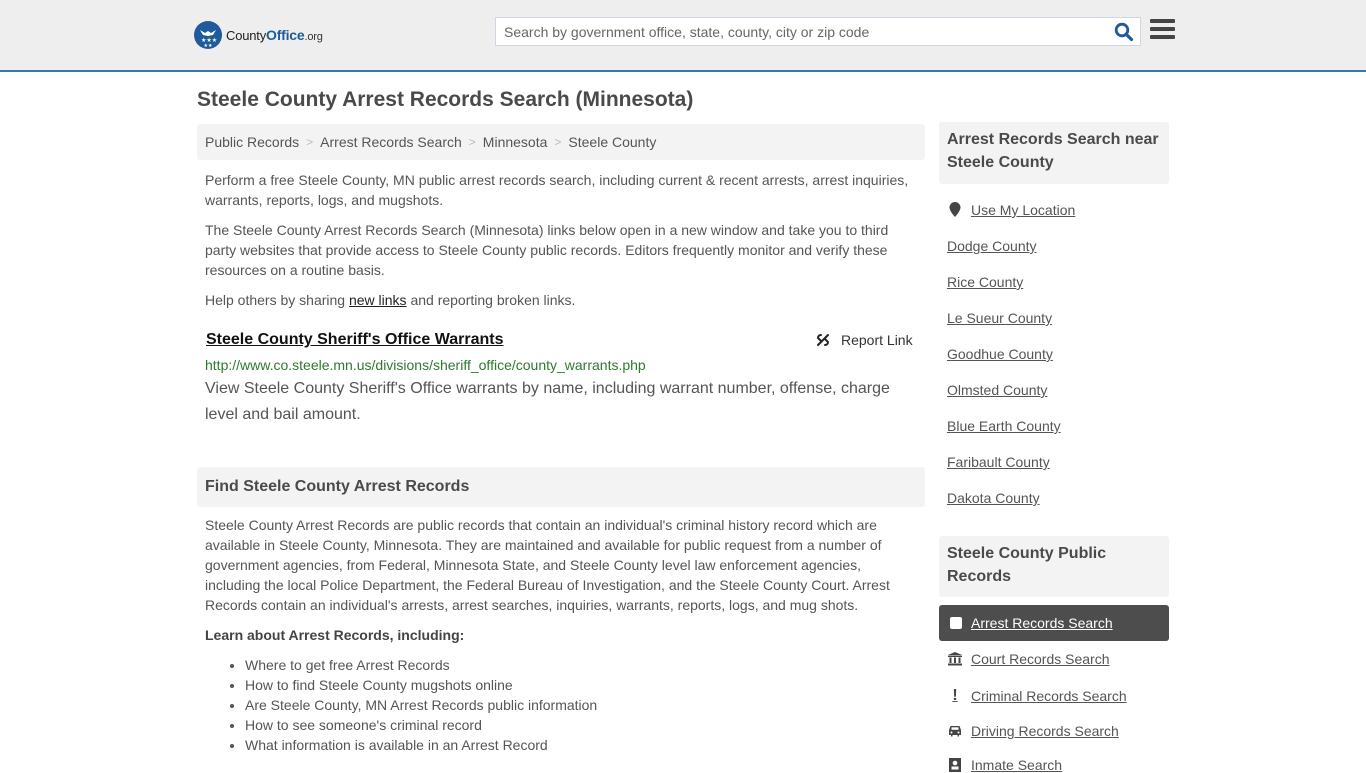 The width and height of the screenshot is (1366, 773). I want to click on public-records-heading: Steele County Public Records, so click(1054, 566).